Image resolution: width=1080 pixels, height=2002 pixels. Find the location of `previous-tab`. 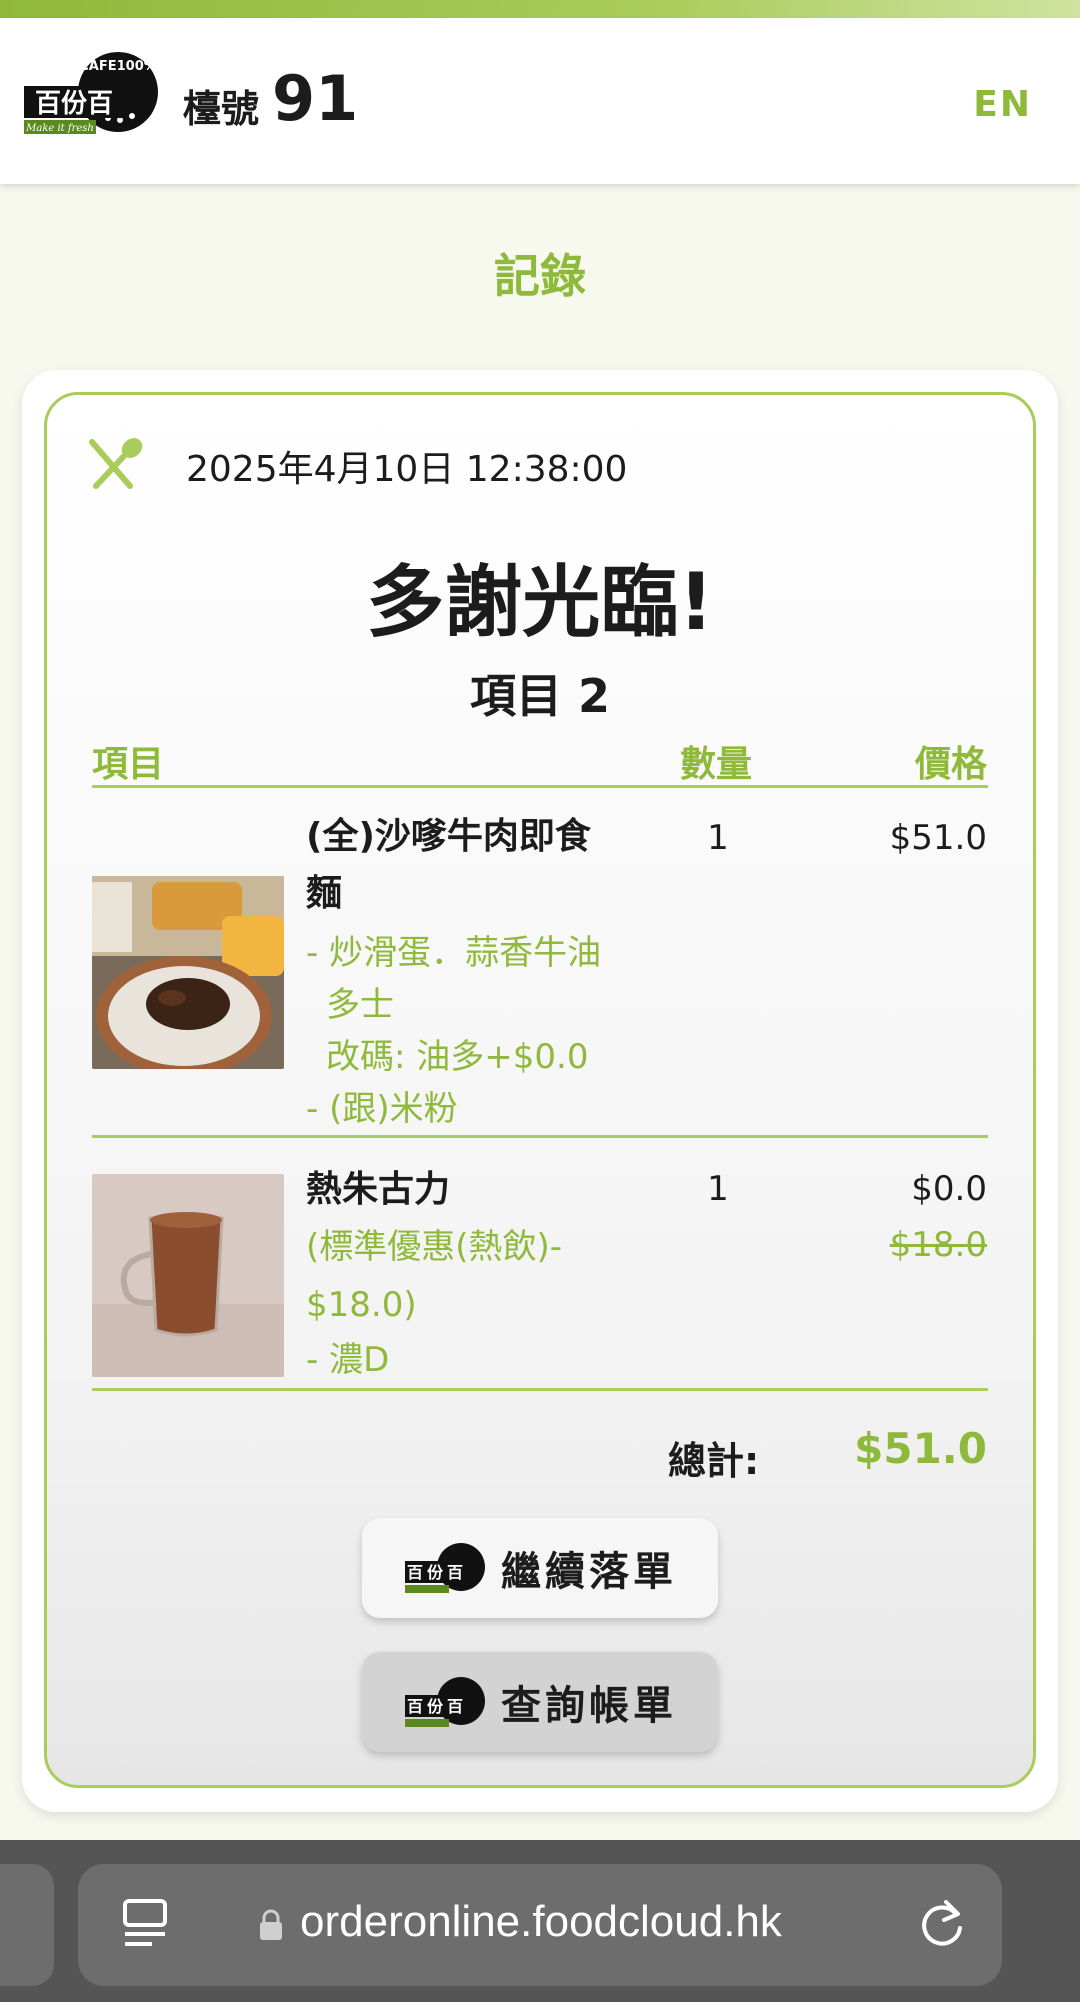

previous-tab is located at coordinates (27, 1925).